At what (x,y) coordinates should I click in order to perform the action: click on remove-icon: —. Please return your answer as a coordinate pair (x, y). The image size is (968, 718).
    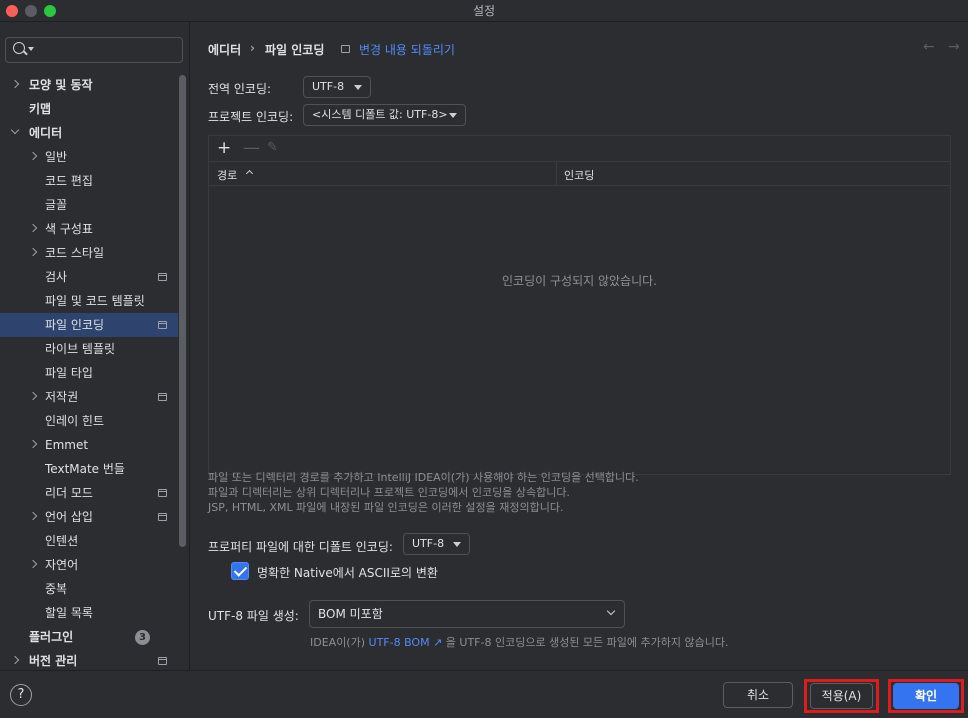
    Looking at the image, I should click on (251, 148).